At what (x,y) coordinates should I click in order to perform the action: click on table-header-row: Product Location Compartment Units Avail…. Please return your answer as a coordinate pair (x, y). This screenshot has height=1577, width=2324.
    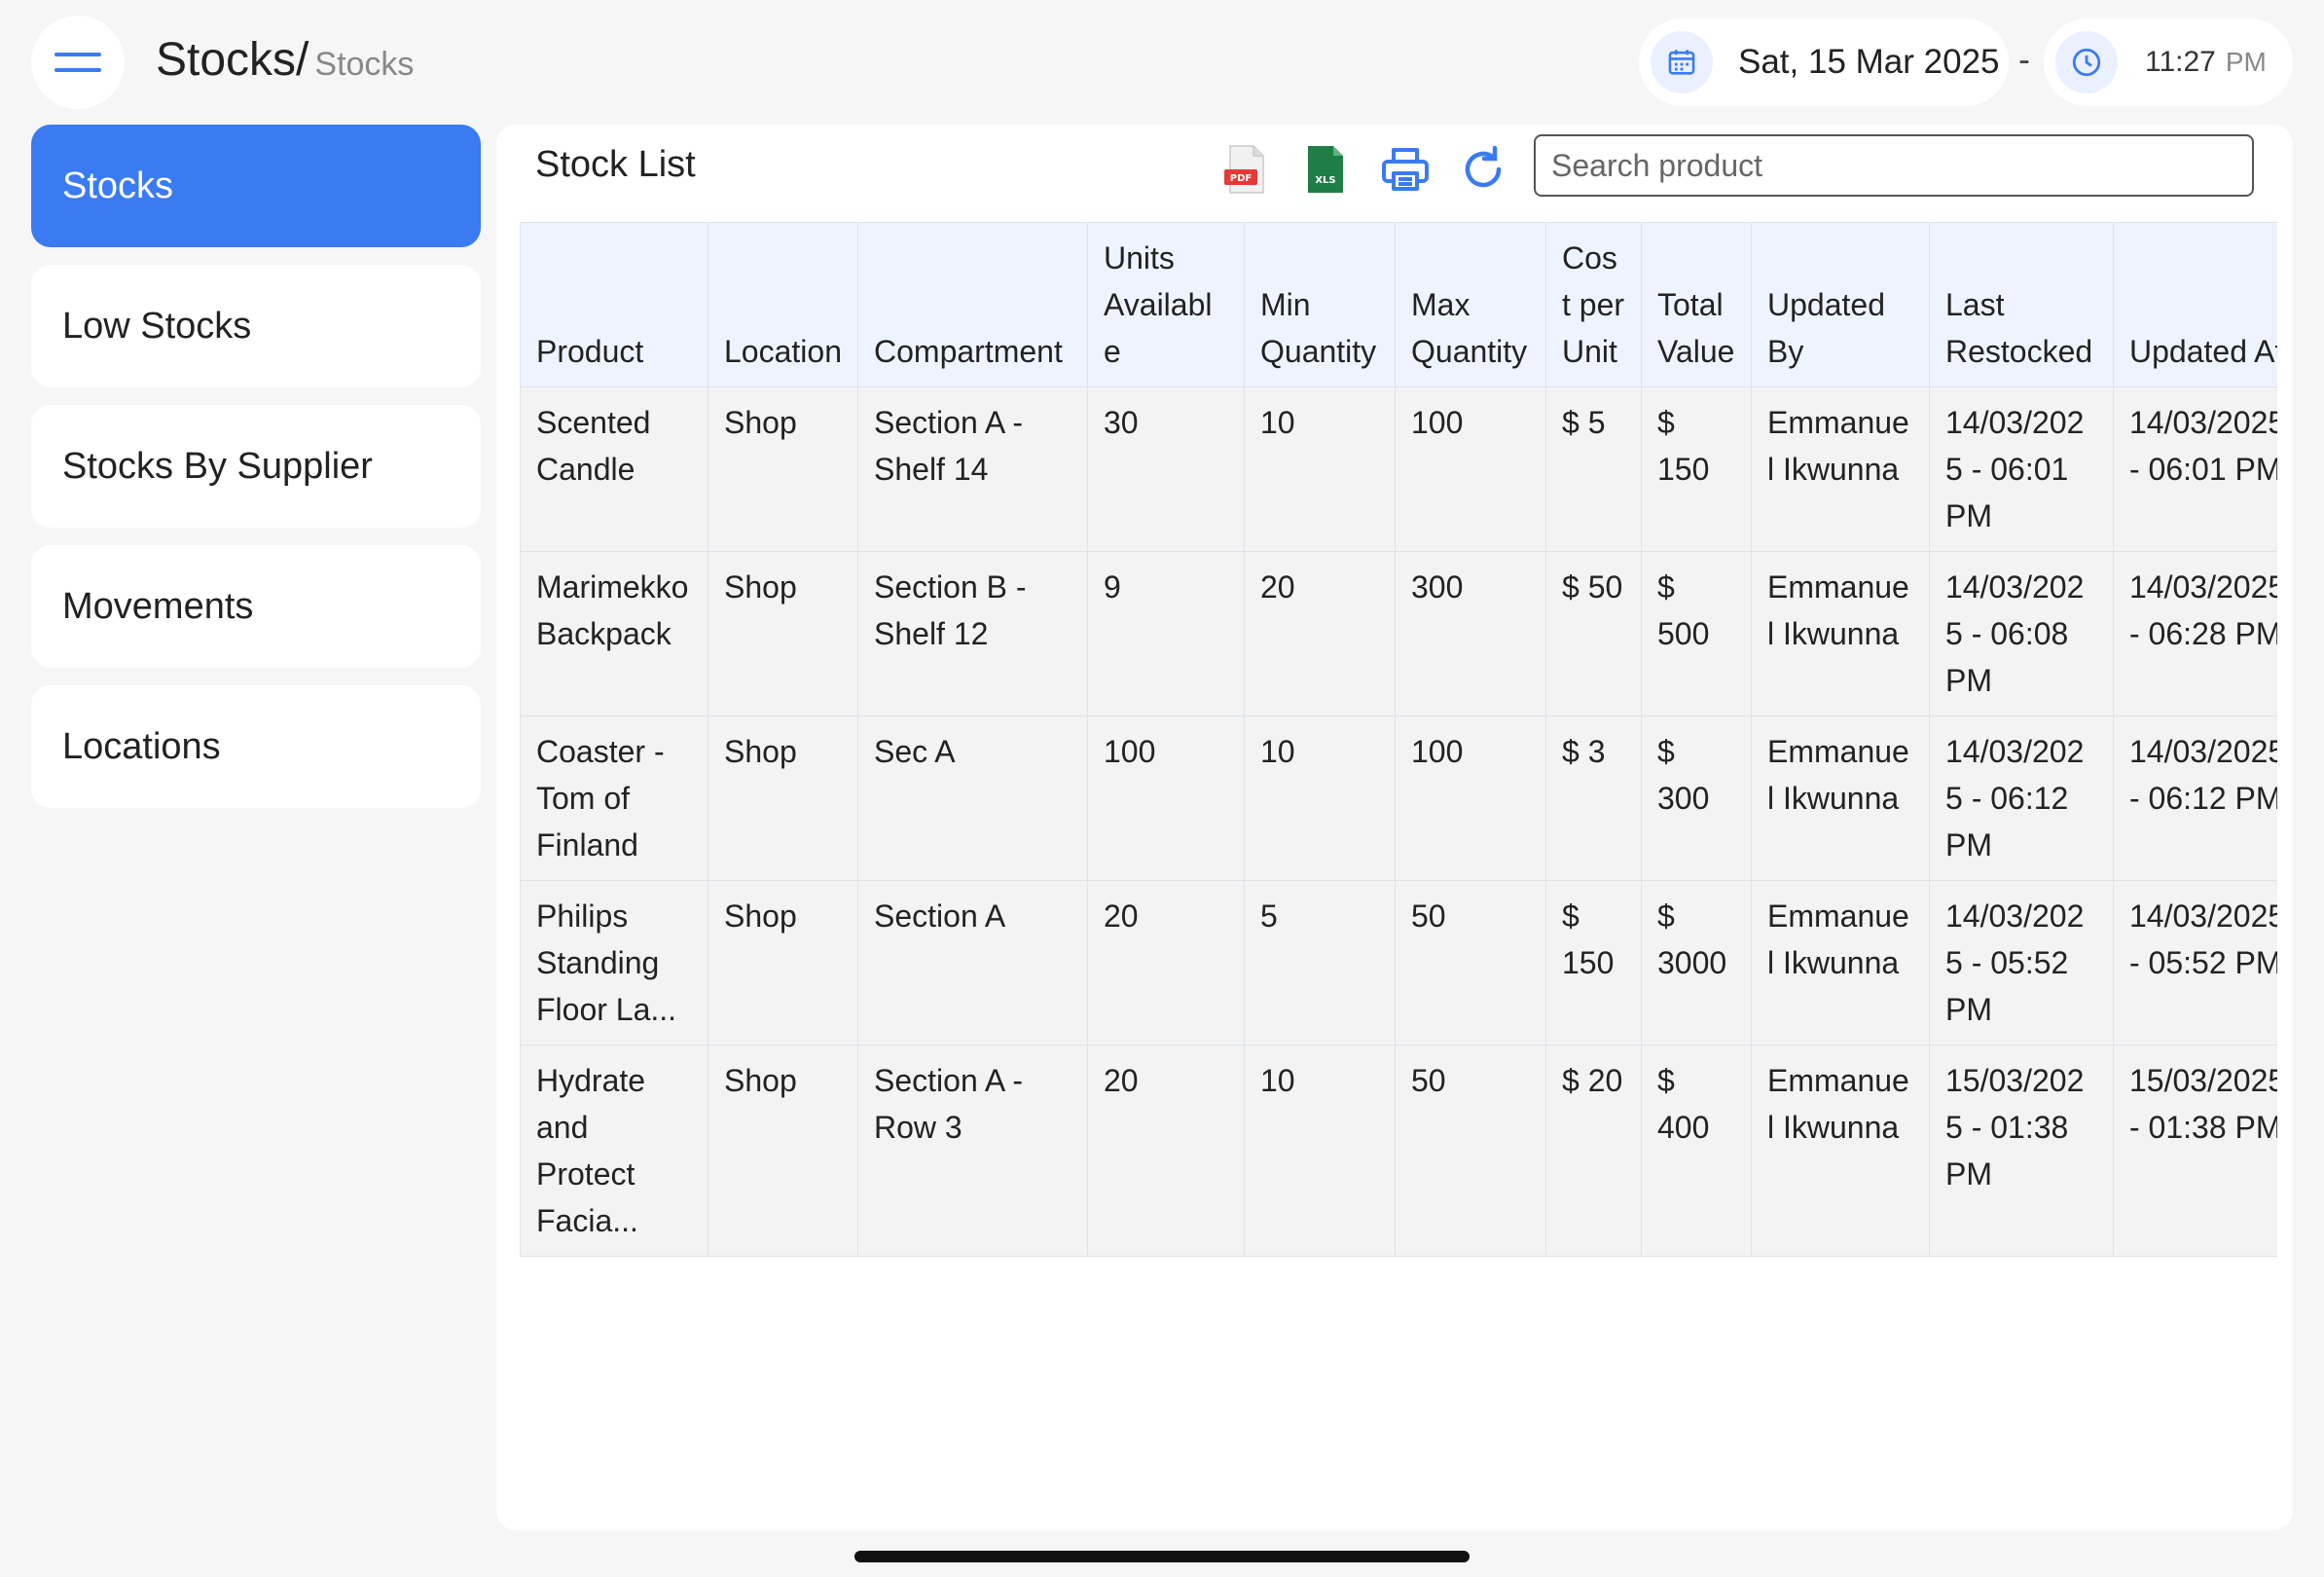
    Looking at the image, I should click on (1398, 304).